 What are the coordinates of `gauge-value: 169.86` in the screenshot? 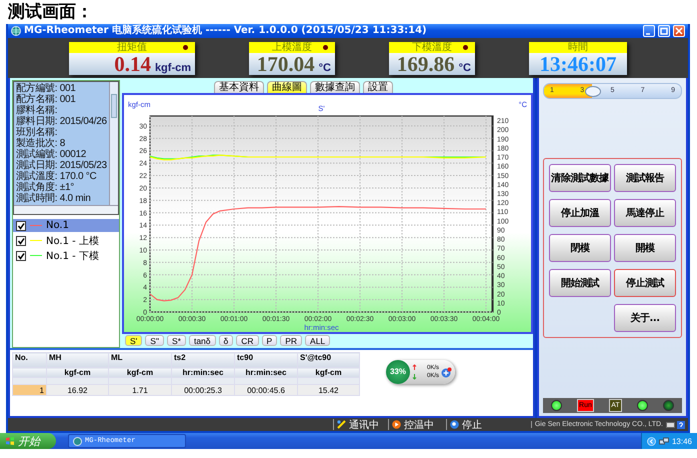 It's located at (425, 63).